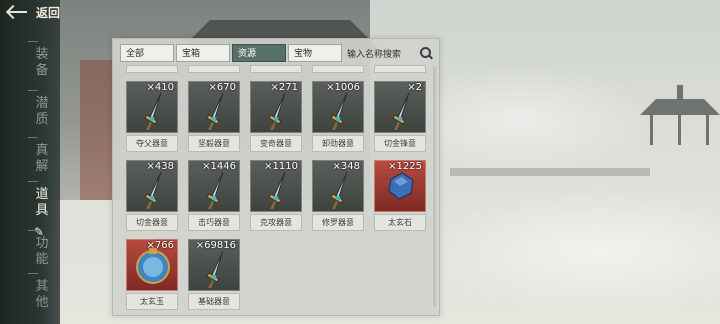  I want to click on item-name: 切金器意, so click(152, 222).